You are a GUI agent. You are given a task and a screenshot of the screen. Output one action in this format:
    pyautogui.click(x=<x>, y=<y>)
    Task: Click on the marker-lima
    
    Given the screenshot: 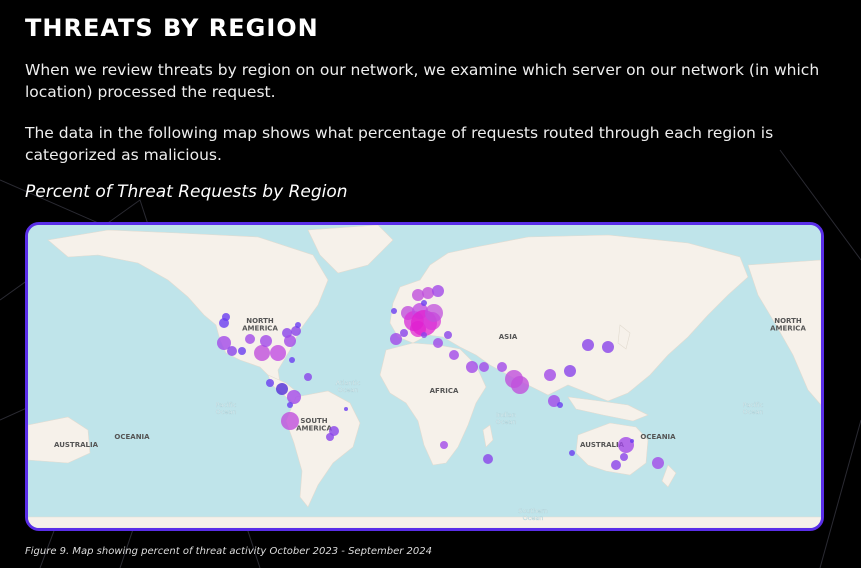 What is the action you would take?
    pyautogui.click(x=290, y=421)
    